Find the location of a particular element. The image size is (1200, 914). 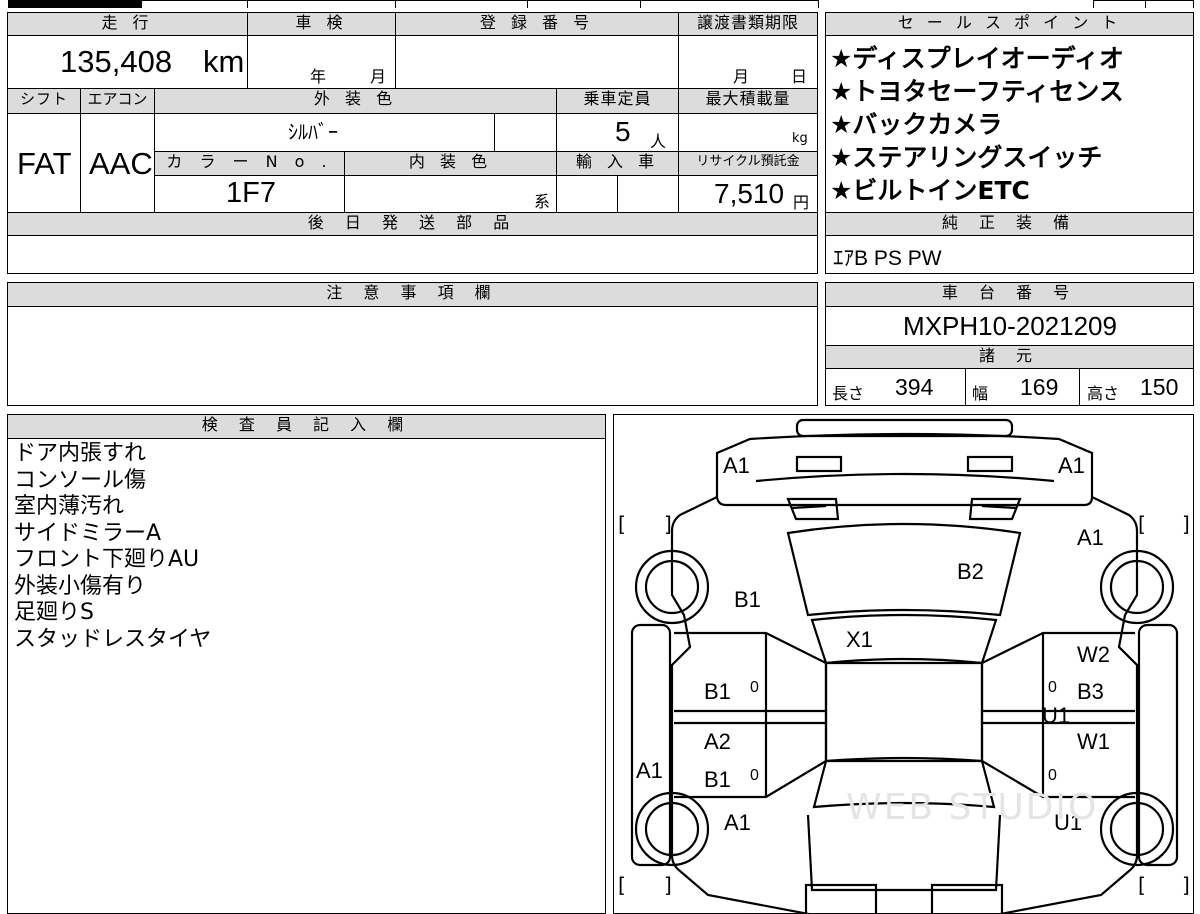

width-value: 169 is located at coordinates (1039, 387).